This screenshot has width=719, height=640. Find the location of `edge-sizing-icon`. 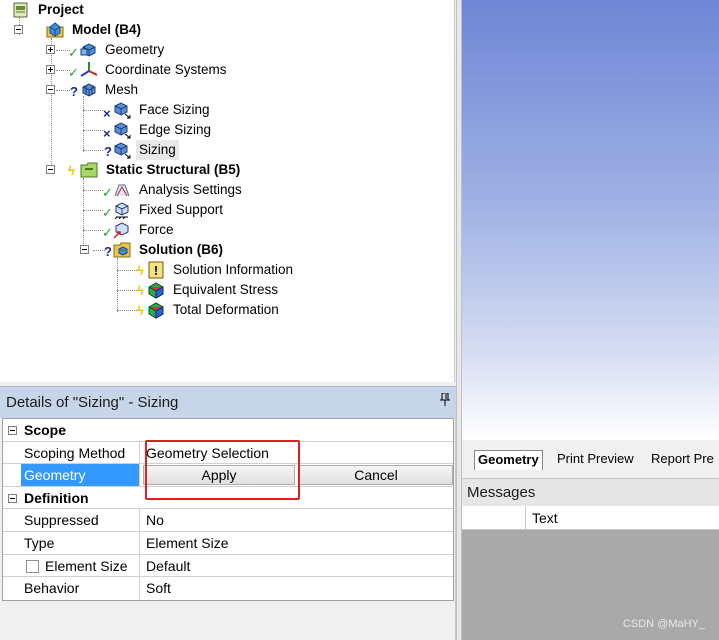

edge-sizing-icon is located at coordinates (122, 130).